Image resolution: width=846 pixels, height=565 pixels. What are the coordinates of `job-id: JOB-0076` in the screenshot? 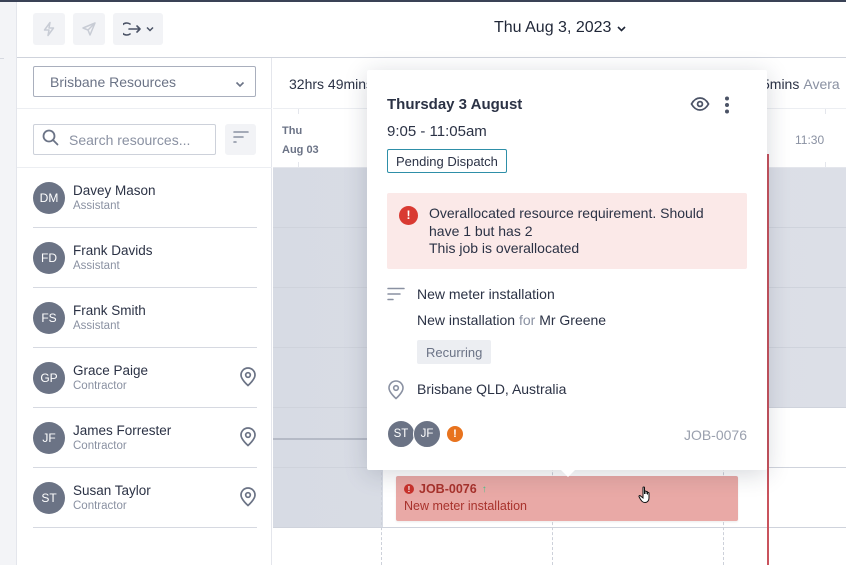 It's located at (448, 489).